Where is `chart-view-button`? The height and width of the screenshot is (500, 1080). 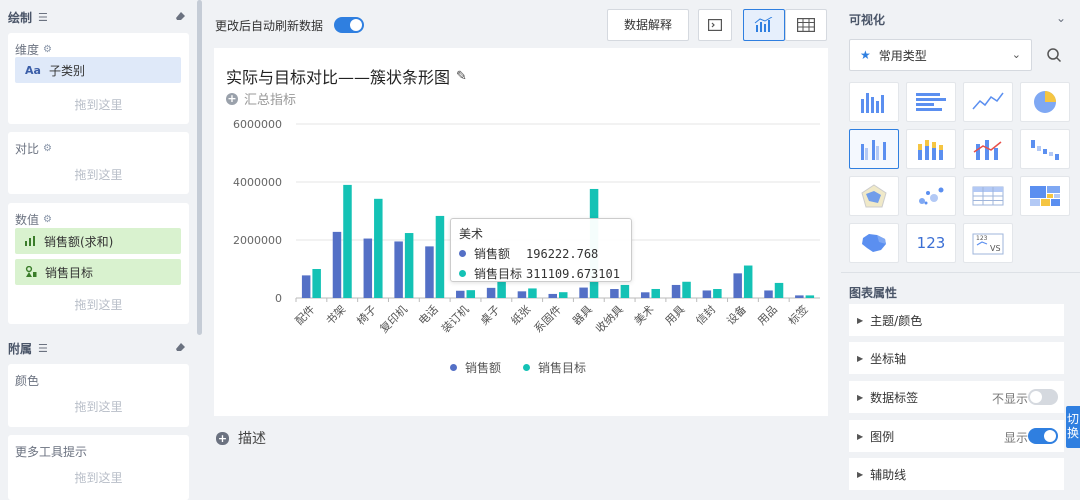
chart-view-button is located at coordinates (764, 25).